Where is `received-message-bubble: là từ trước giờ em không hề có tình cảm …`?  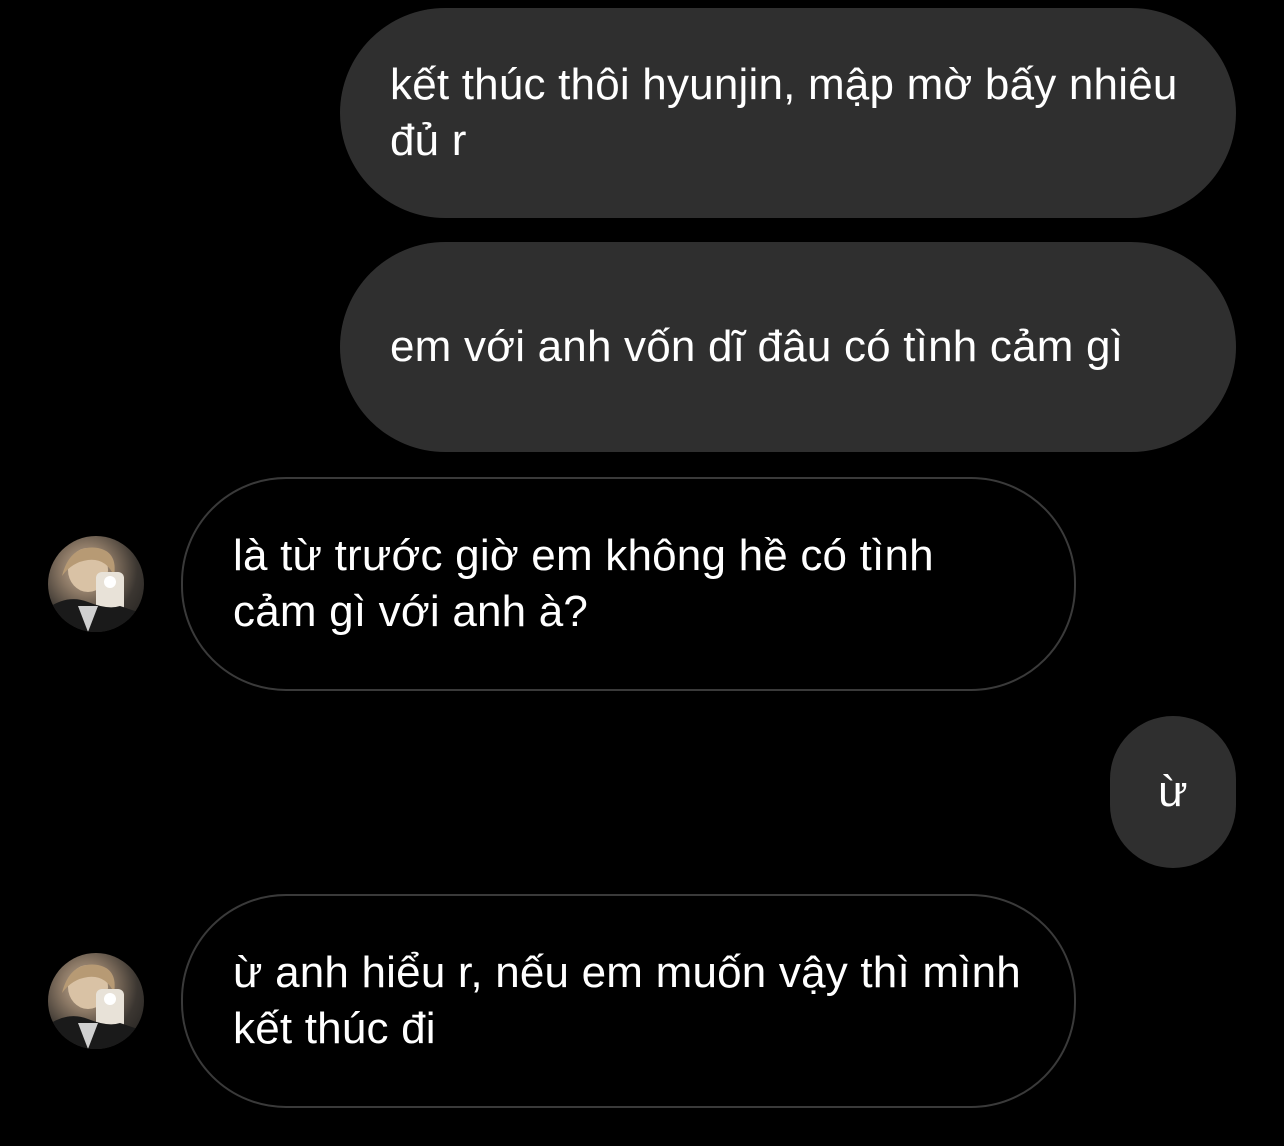 received-message-bubble: là từ trước giờ em không hề có tình cảm … is located at coordinates (628, 584).